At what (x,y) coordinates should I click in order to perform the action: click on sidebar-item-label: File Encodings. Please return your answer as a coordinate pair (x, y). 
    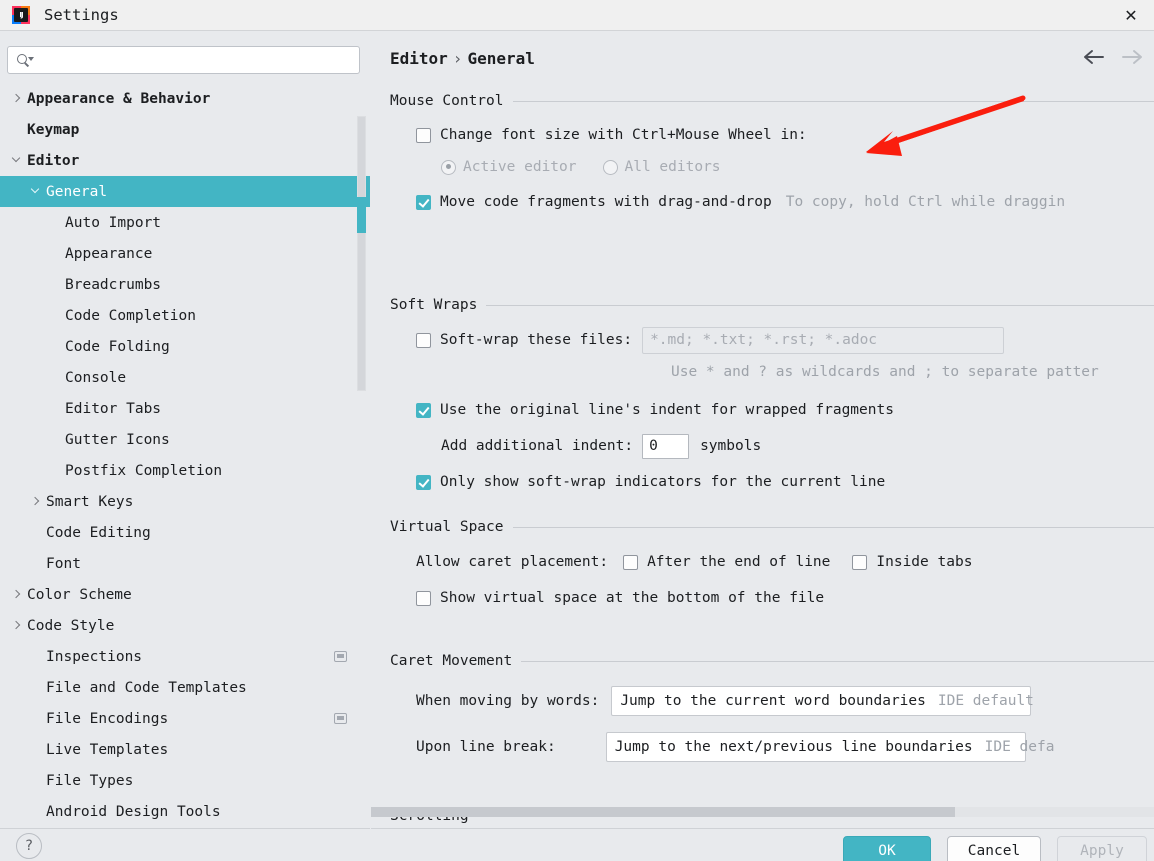
    Looking at the image, I should click on (107, 718).